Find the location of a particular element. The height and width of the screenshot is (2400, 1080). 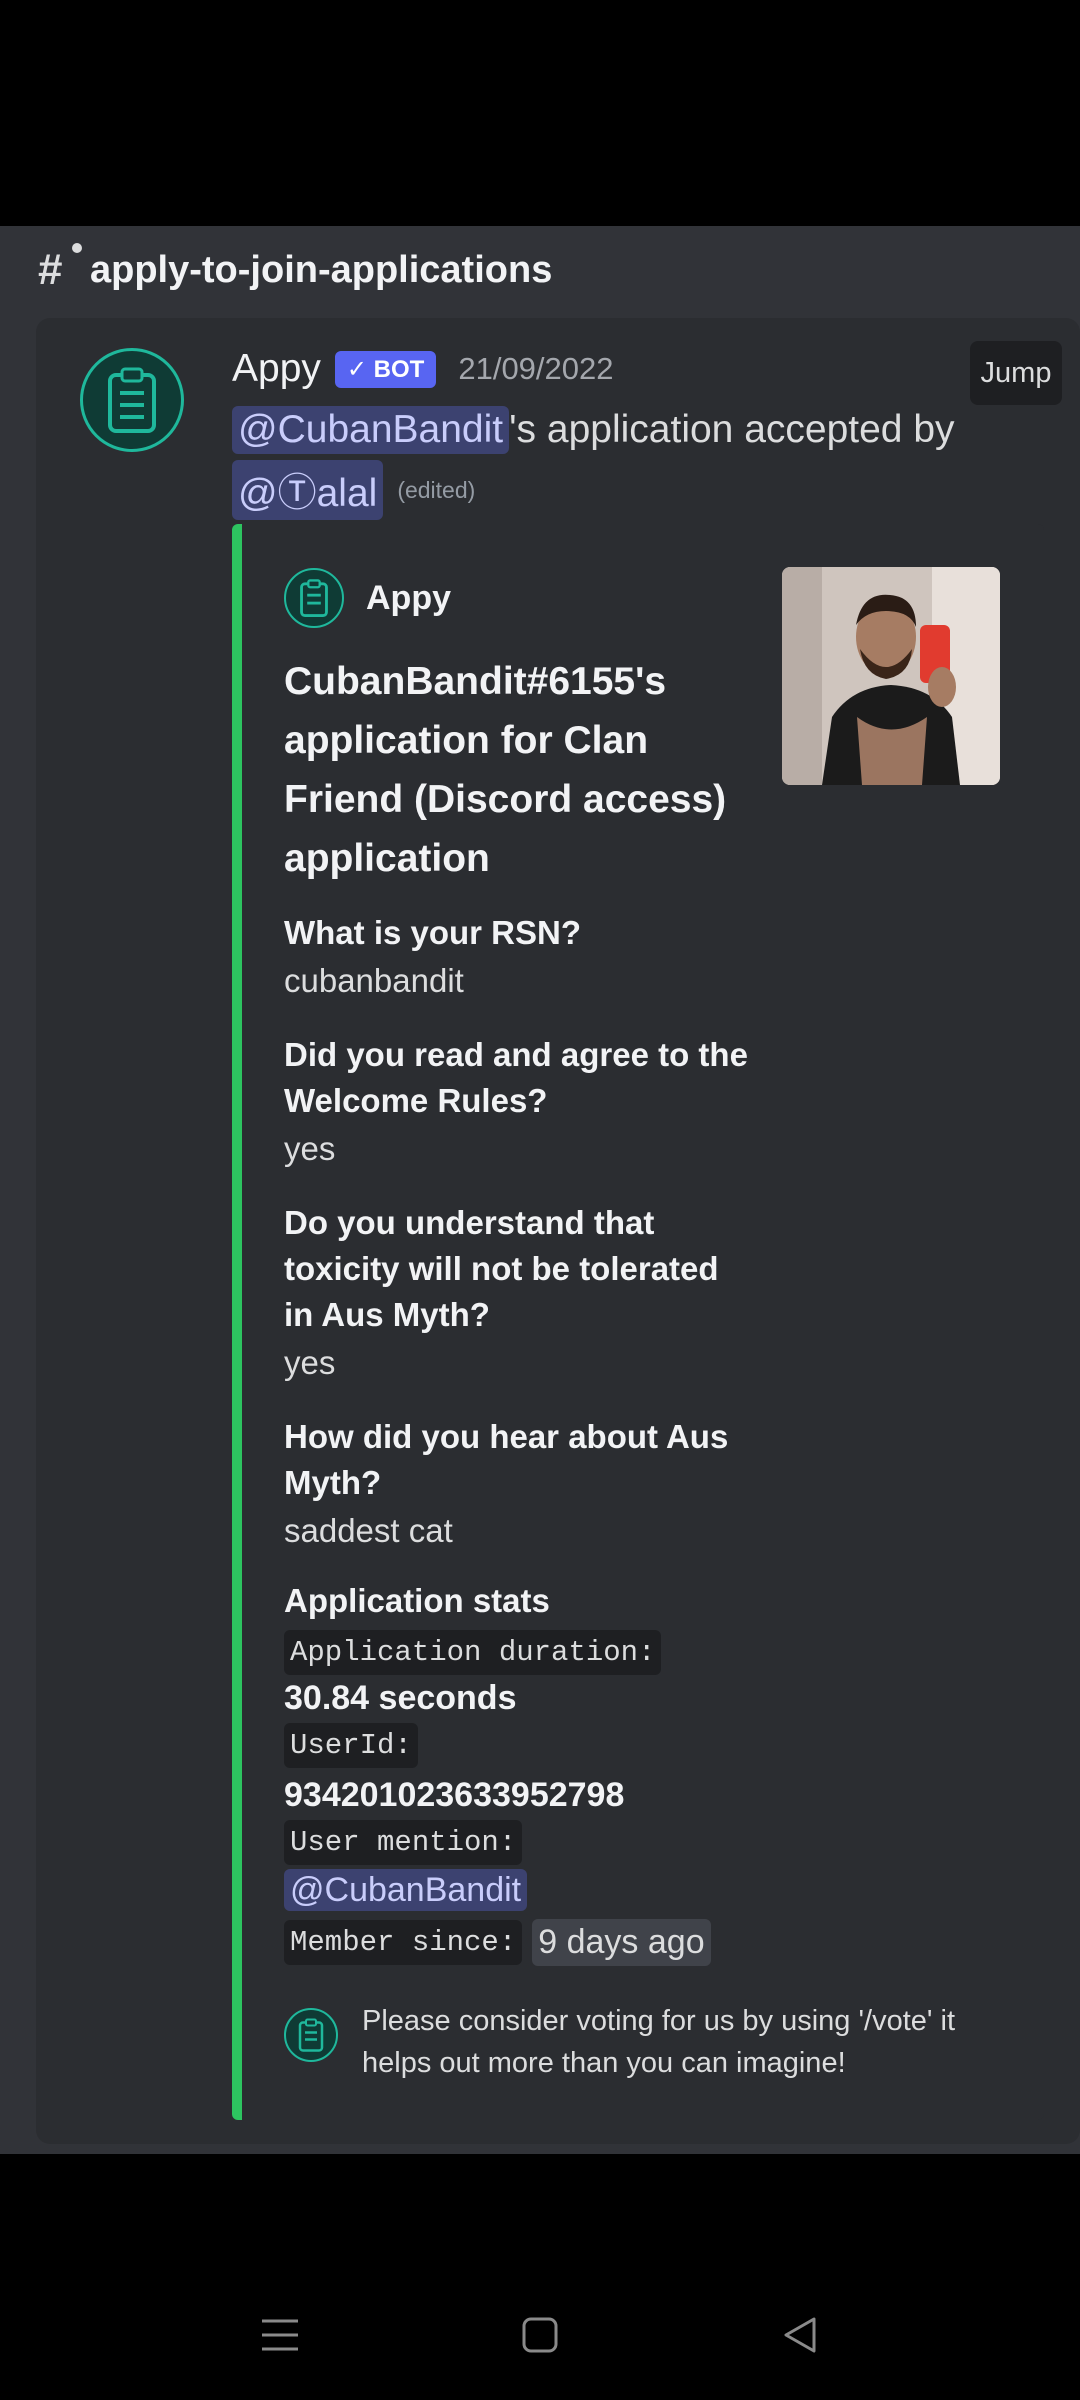

author-name: Appy is located at coordinates (276, 369).